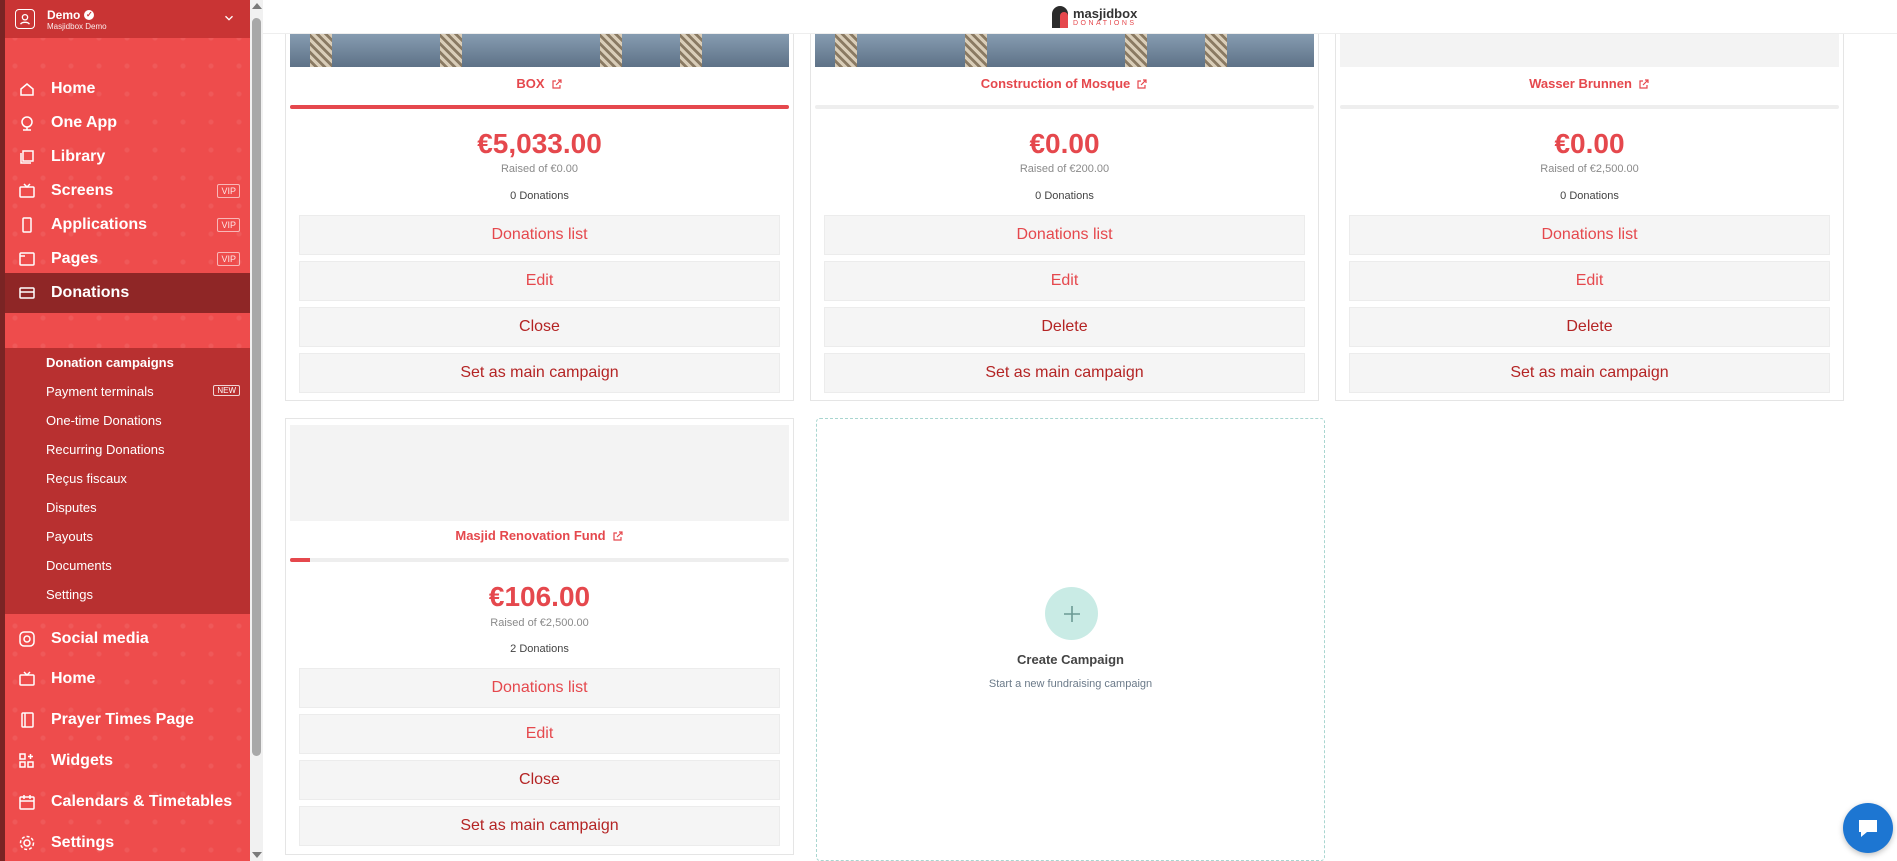 The width and height of the screenshot is (1897, 861). Describe the element at coordinates (1055, 83) in the screenshot. I see `campaign-title: Construction of Mosque` at that location.